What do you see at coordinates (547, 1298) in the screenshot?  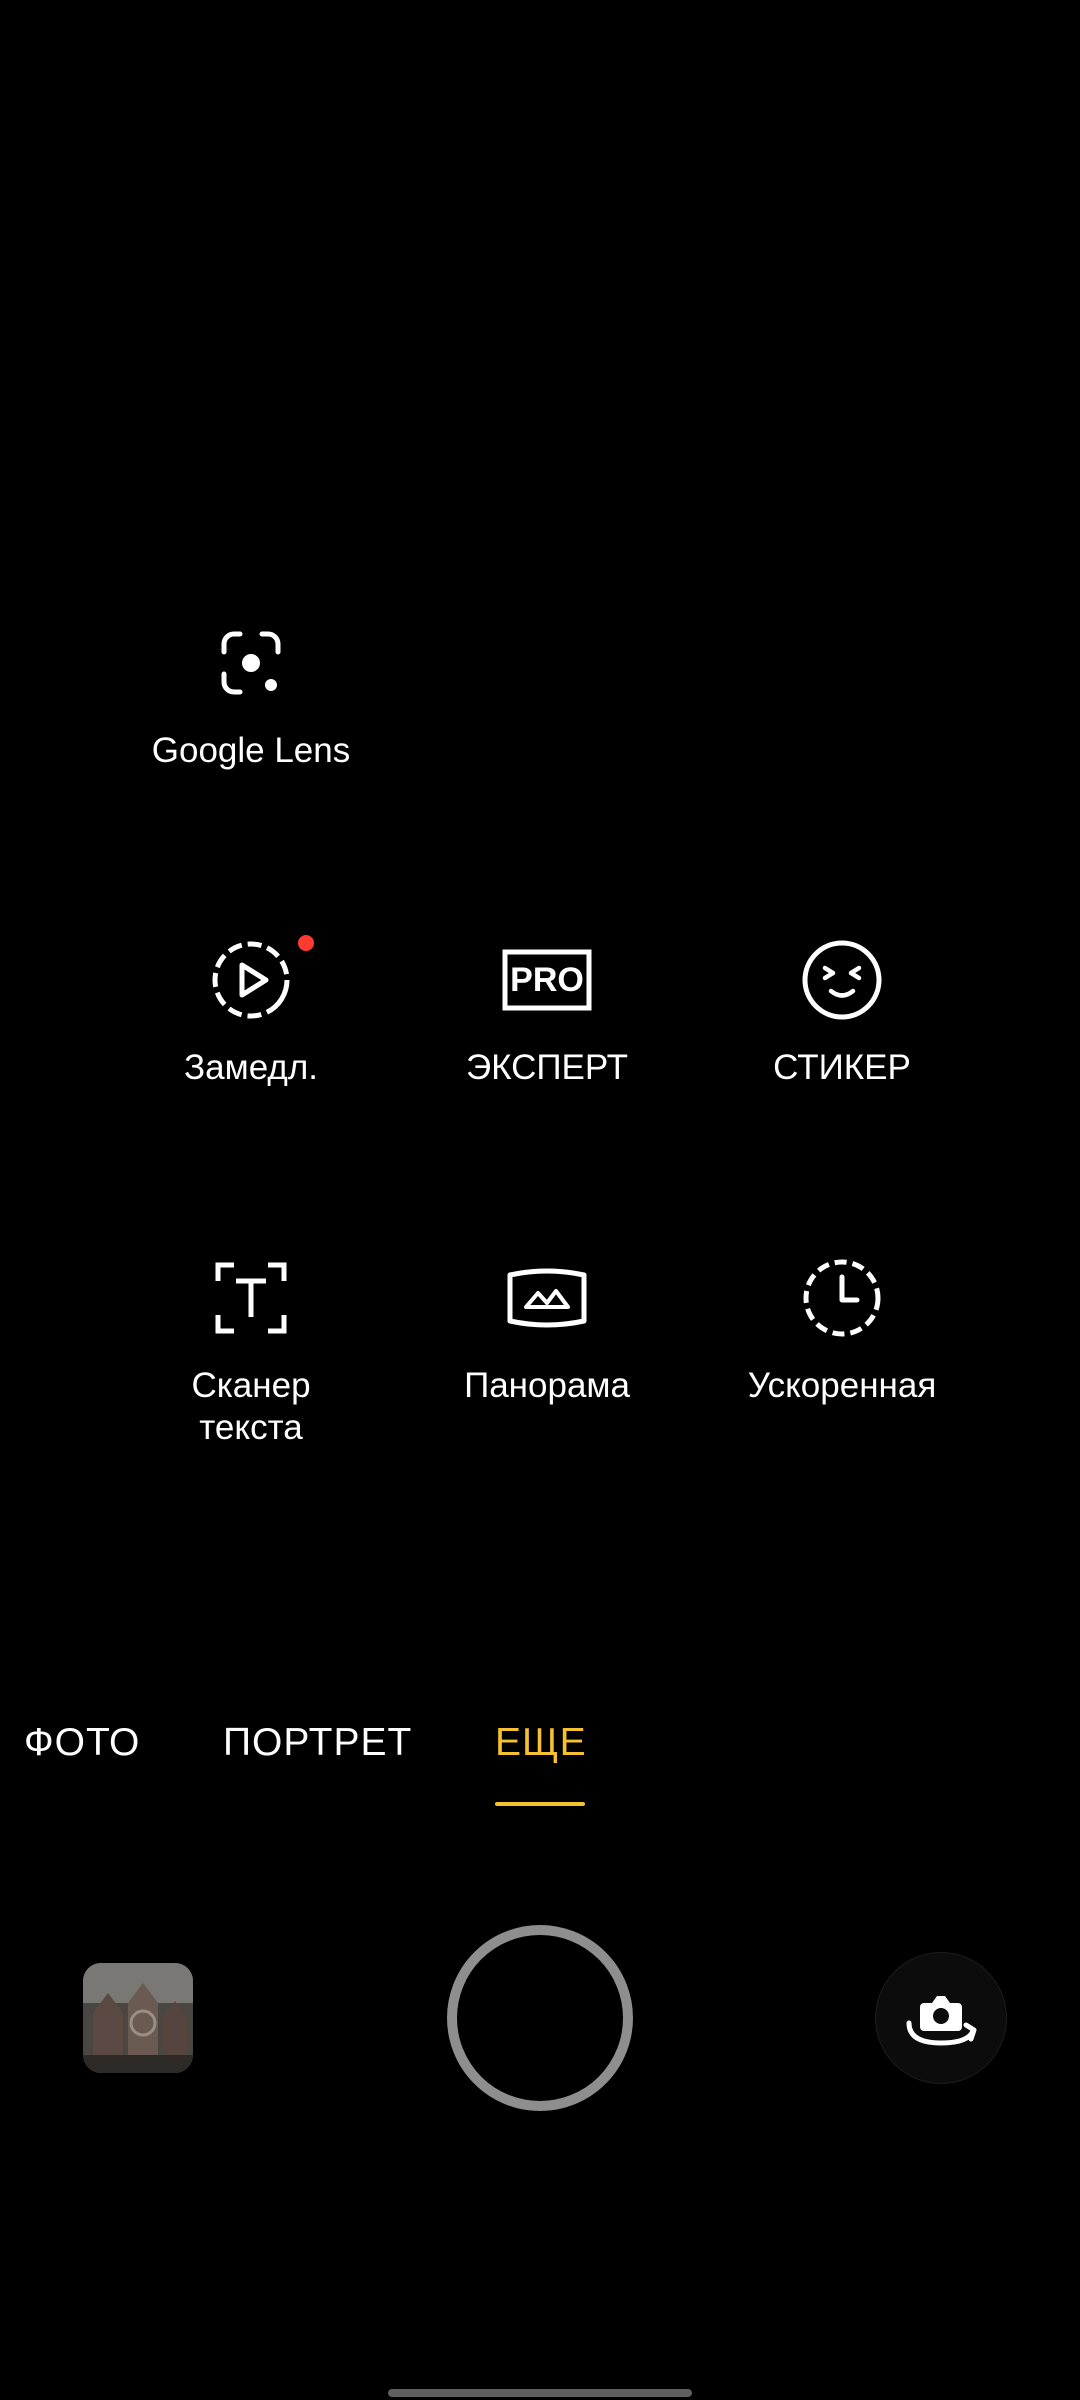 I see `panorama-icon` at bounding box center [547, 1298].